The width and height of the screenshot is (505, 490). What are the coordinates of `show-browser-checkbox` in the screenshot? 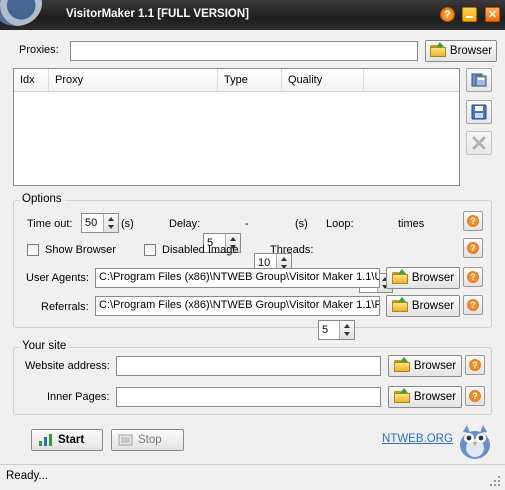 It's located at (33, 250).